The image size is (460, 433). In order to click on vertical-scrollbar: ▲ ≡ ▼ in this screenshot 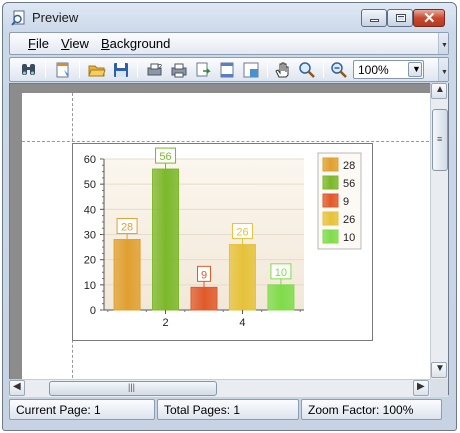, I will do `click(439, 231)`.